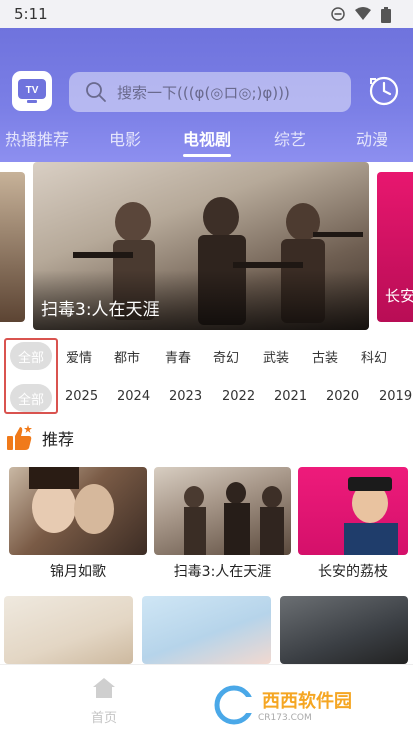 The image size is (413, 734). What do you see at coordinates (374, 356) in the screenshot?
I see `genre-option: 科幻` at bounding box center [374, 356].